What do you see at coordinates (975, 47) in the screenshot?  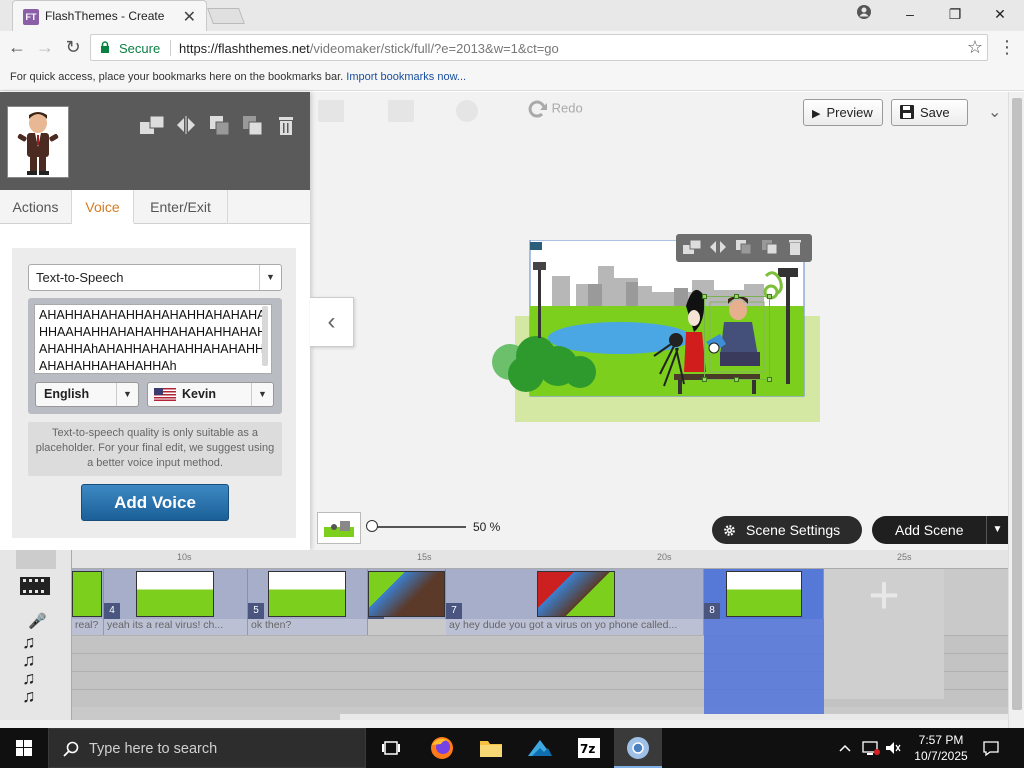 I see `bookmark-star-icon: ☆` at bounding box center [975, 47].